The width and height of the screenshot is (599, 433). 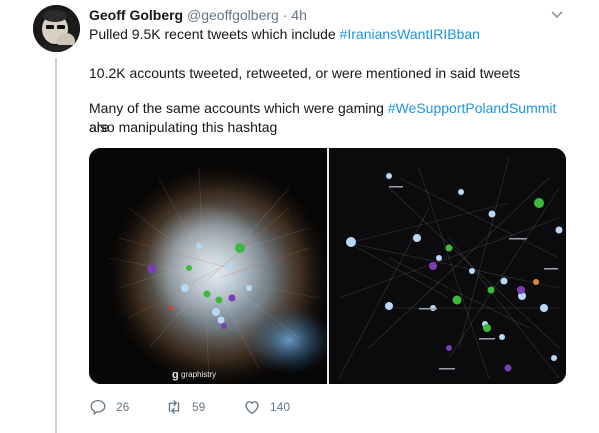 I want to click on graphistry-watermark: graphistry, so click(x=198, y=374).